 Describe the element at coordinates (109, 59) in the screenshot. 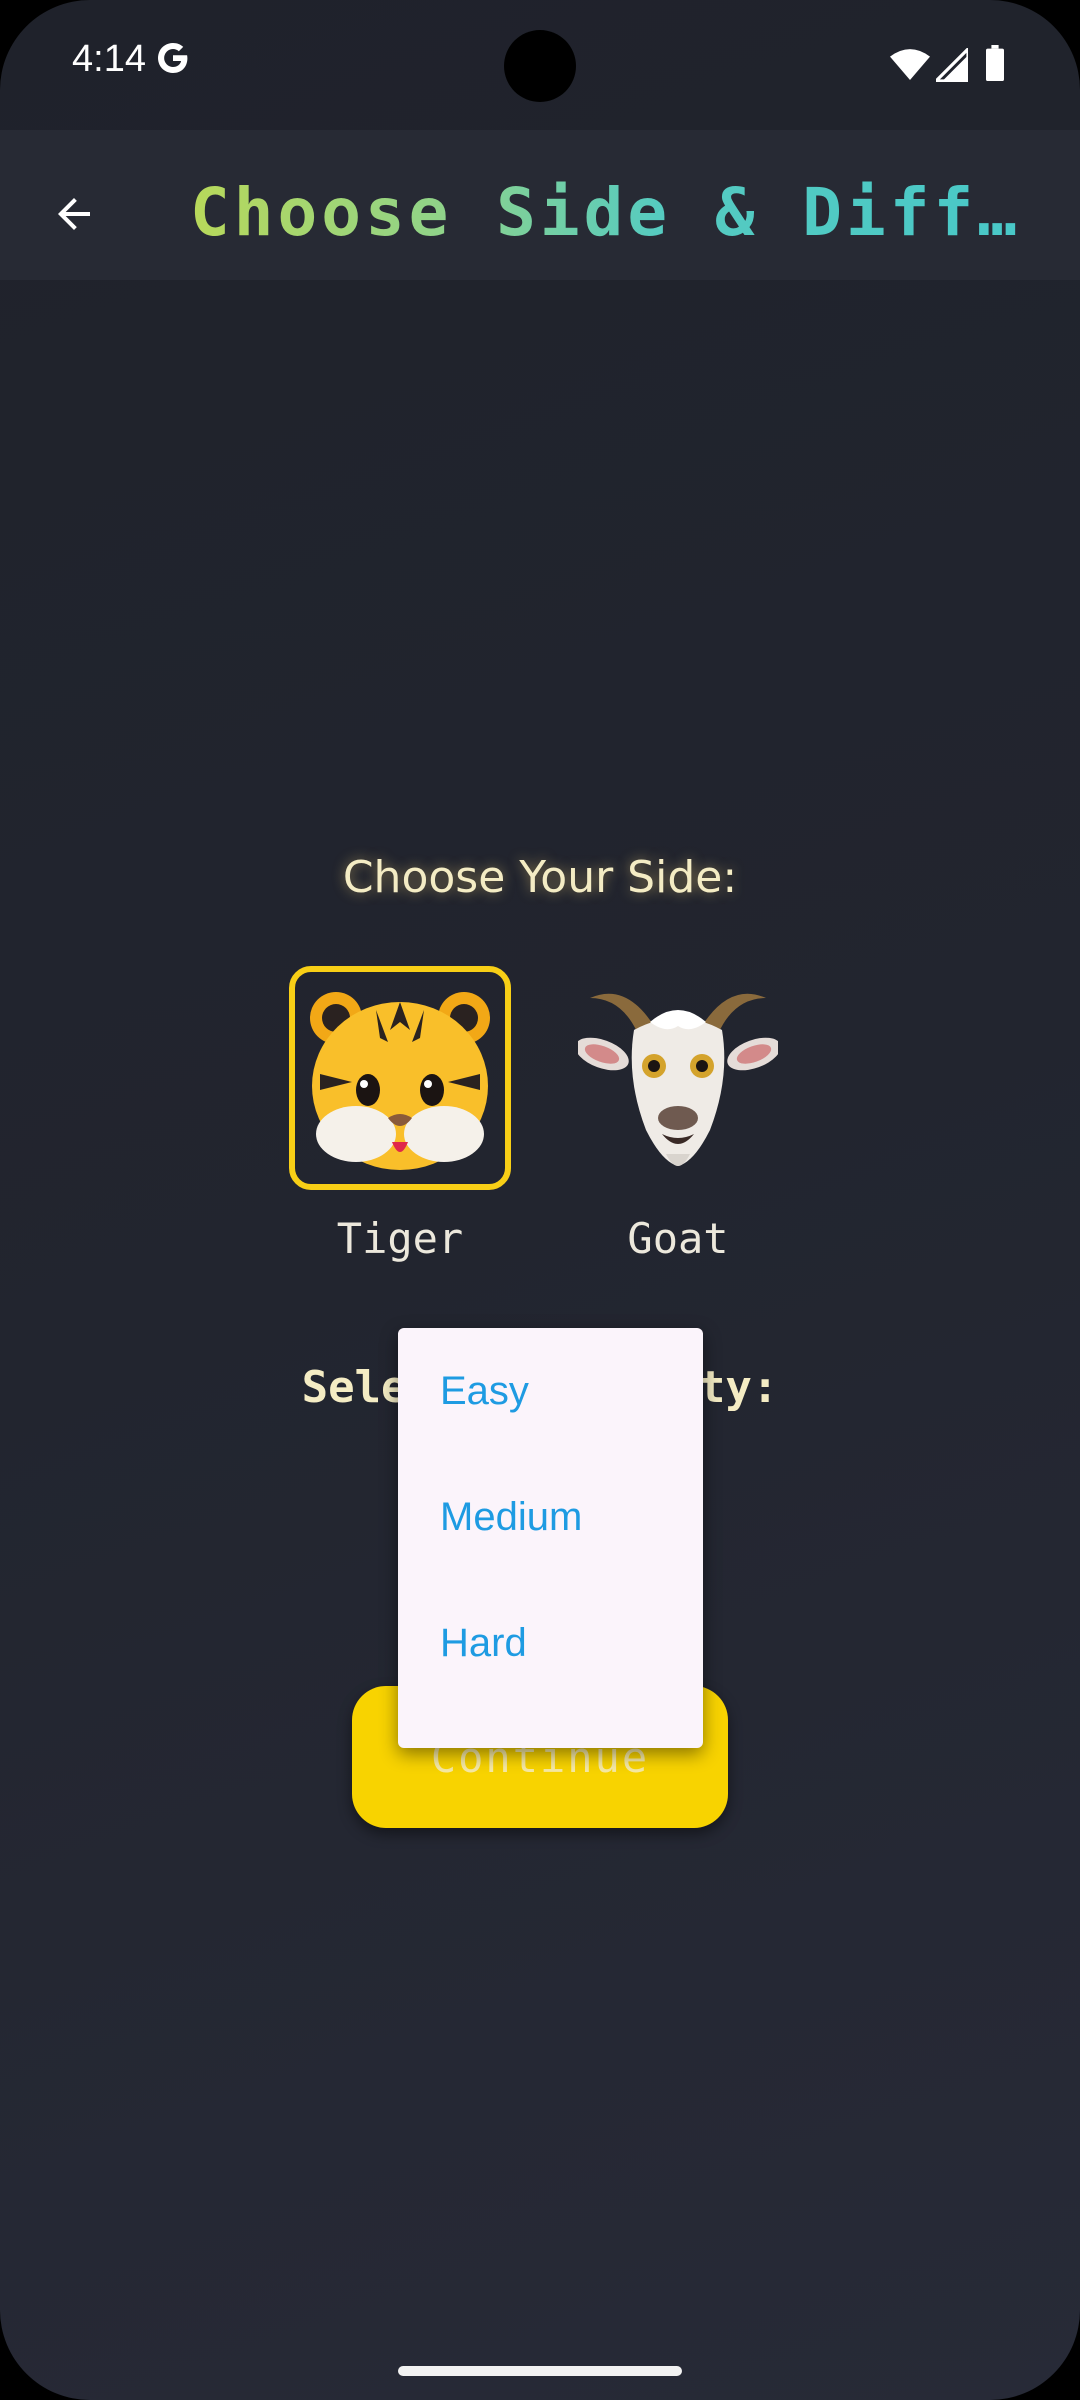

I see `status-time: 4:14` at that location.